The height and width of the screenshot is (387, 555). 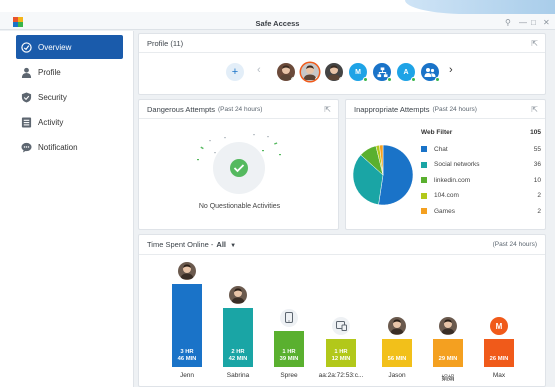 What do you see at coordinates (26, 147) in the screenshot?
I see `speech-bubble-icon` at bounding box center [26, 147].